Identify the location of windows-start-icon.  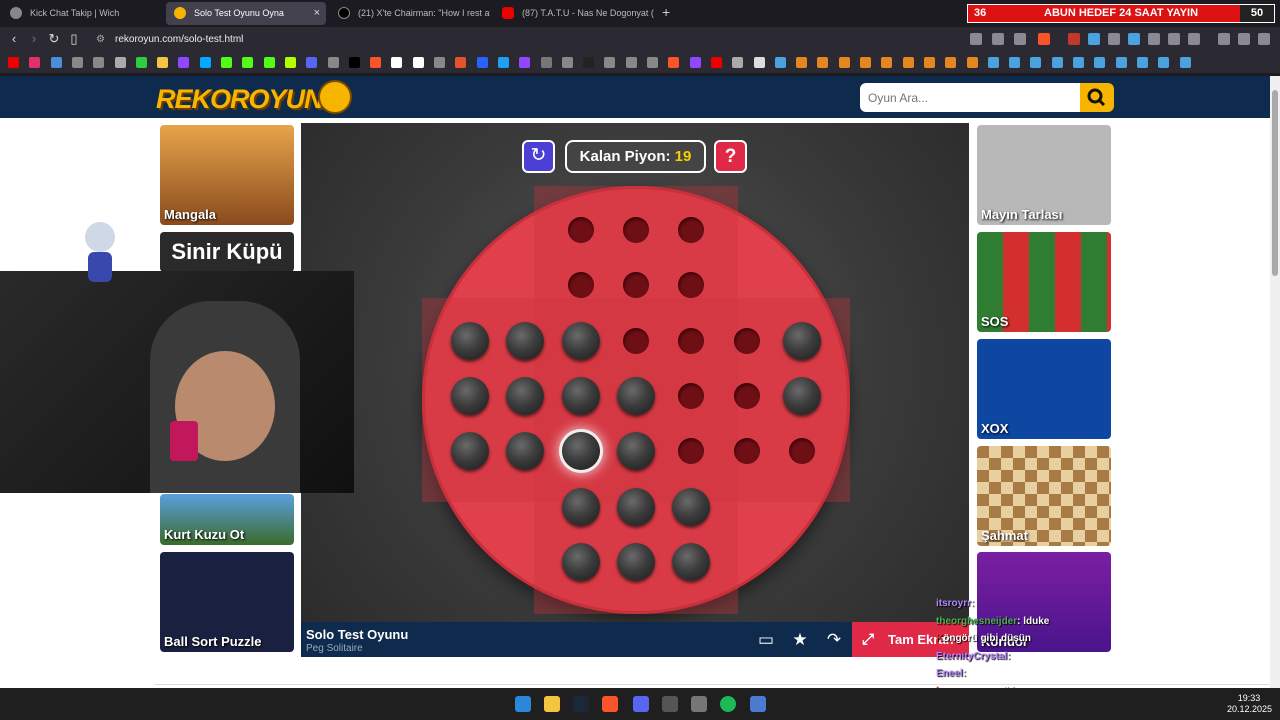
(523, 704).